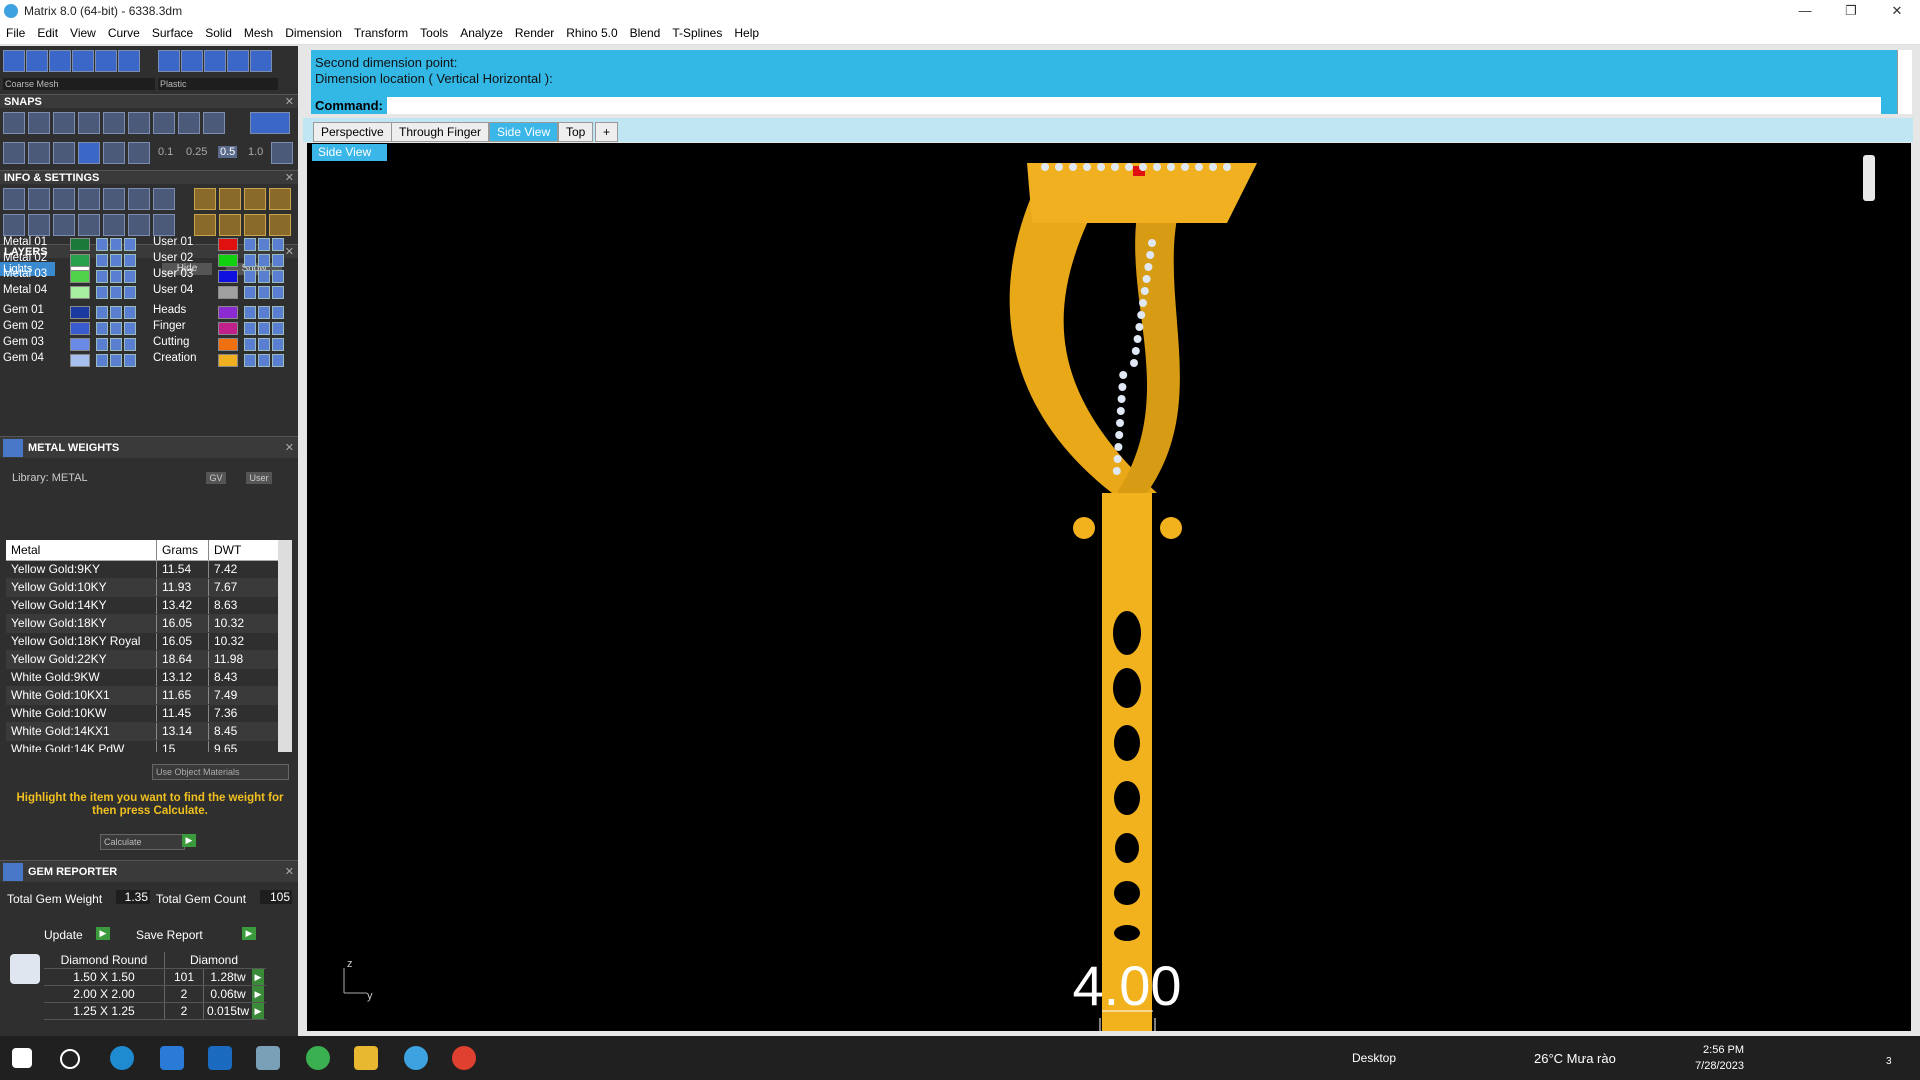 The height and width of the screenshot is (1080, 1920). What do you see at coordinates (220, 1058) in the screenshot?
I see `mail-icon` at bounding box center [220, 1058].